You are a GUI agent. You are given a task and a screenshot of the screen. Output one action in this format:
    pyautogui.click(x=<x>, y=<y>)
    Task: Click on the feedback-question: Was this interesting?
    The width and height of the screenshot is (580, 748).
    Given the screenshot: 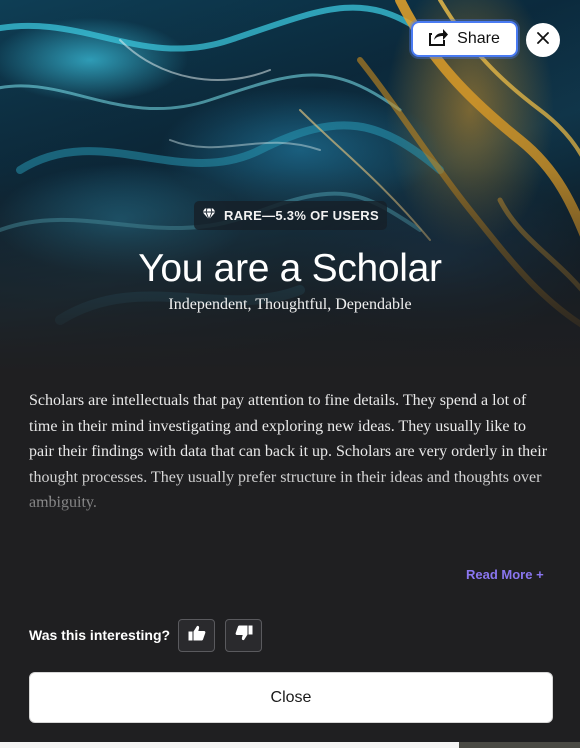 What is the action you would take?
    pyautogui.click(x=100, y=635)
    